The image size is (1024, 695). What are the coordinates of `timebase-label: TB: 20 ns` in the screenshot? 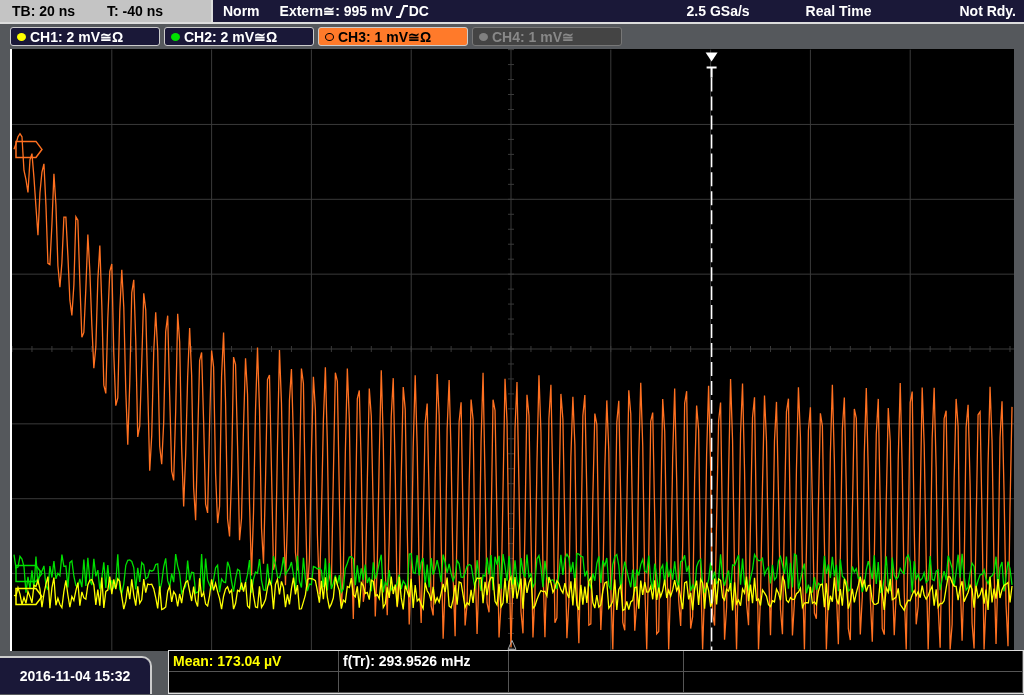 It's located at (43, 11).